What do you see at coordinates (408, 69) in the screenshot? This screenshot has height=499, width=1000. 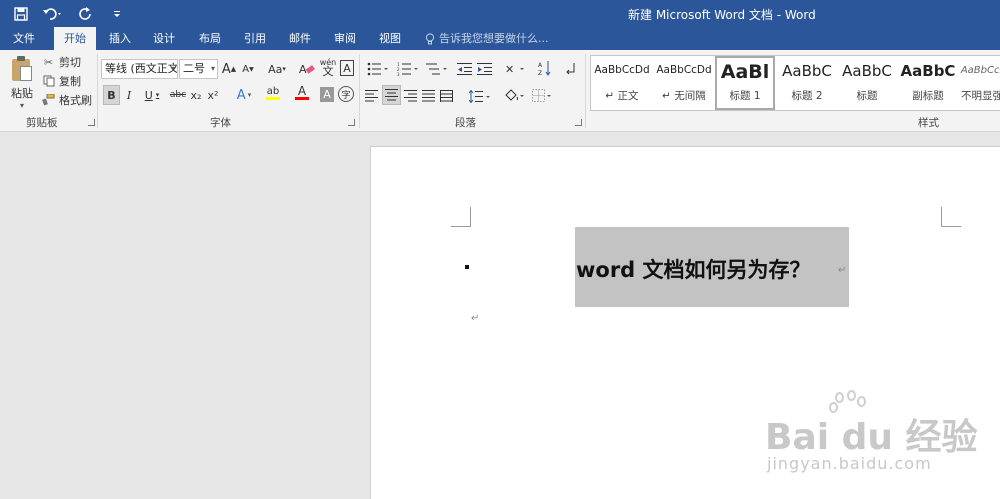 I see `numbering-button: 123` at bounding box center [408, 69].